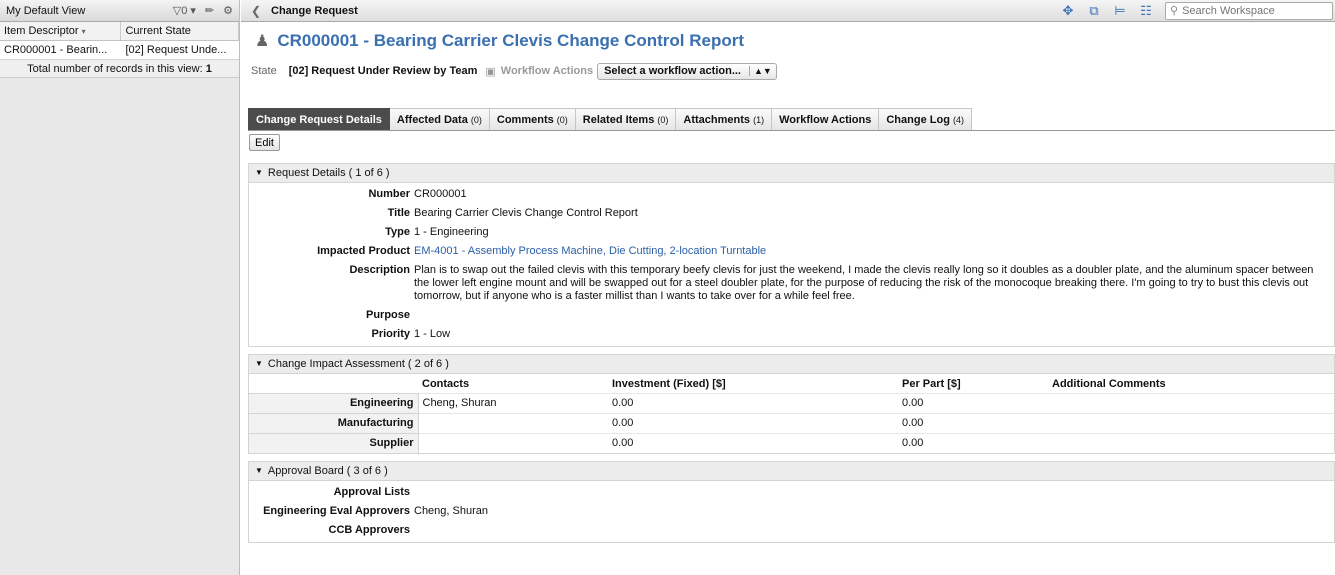  What do you see at coordinates (490, 71) in the screenshot?
I see `lock-icon: ▣` at bounding box center [490, 71].